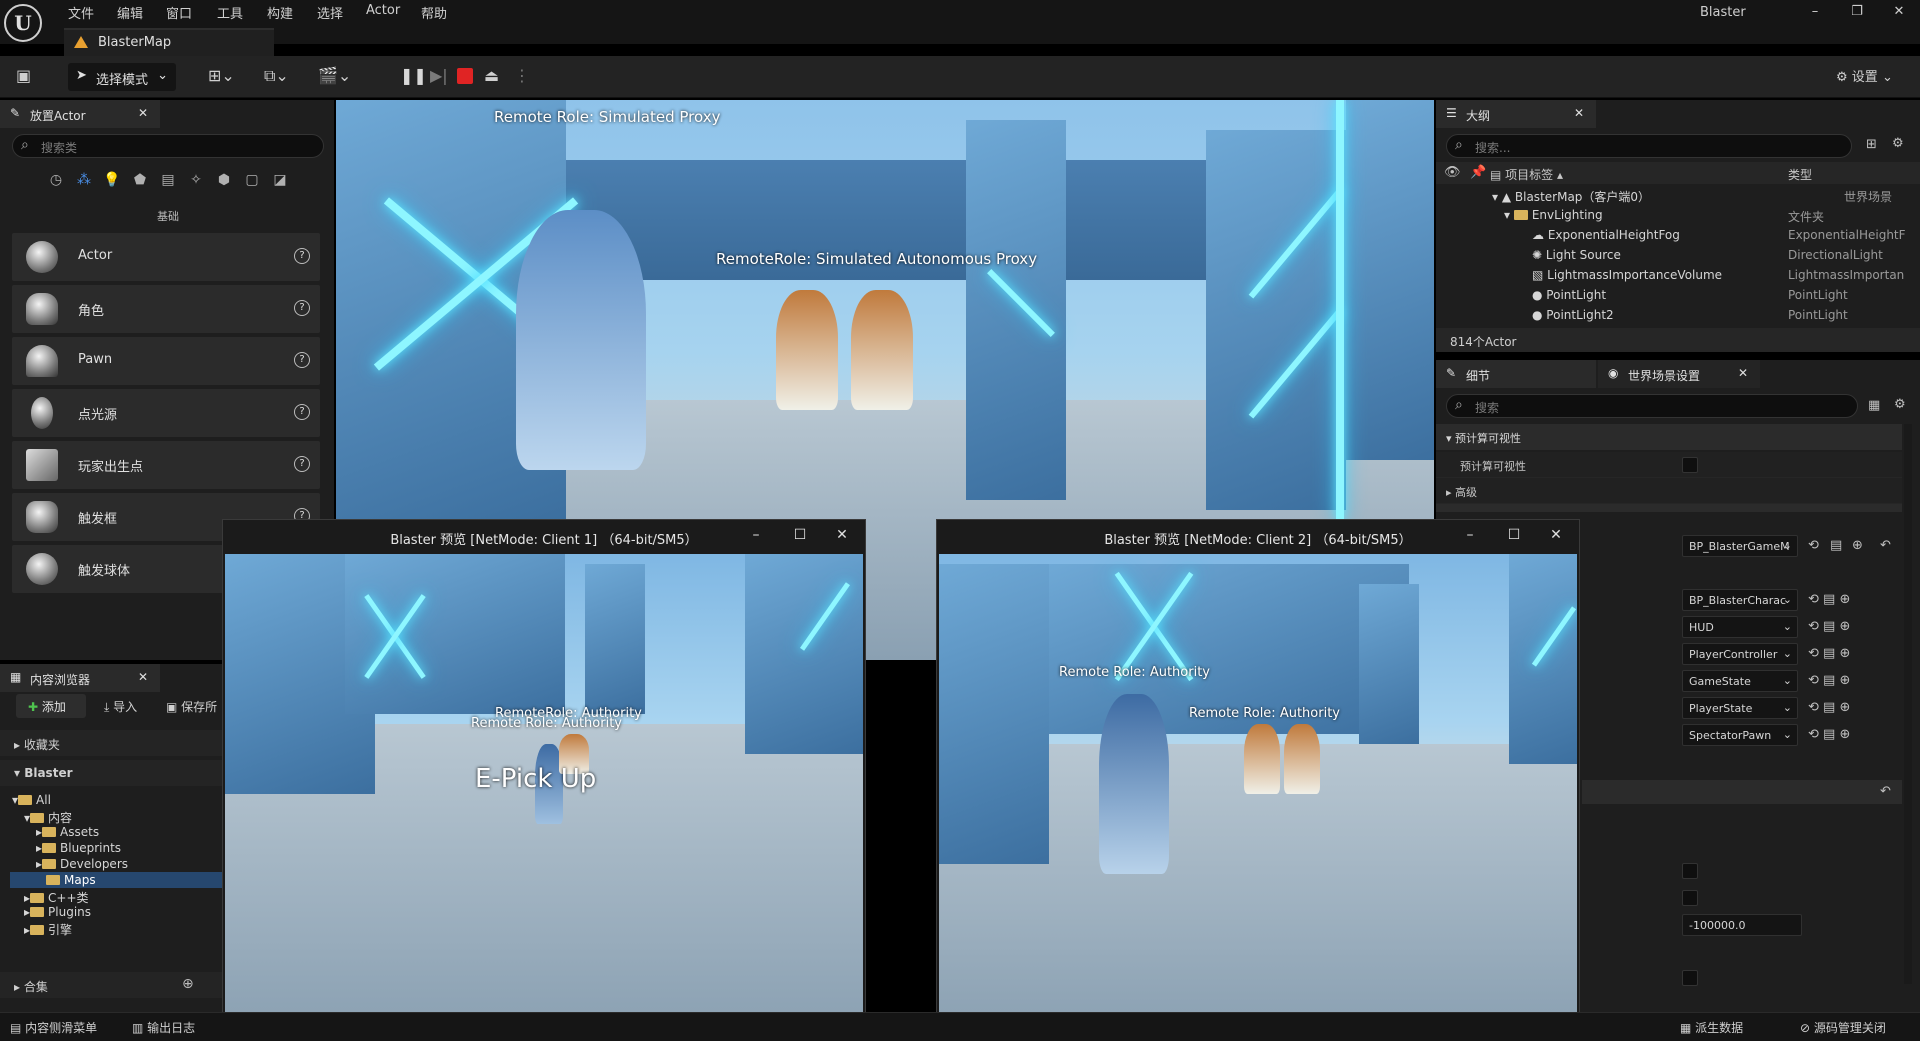 The width and height of the screenshot is (1920, 1041). Describe the element at coordinates (1740, 735) in the screenshot. I see `spectator-pawn-dropdown: SpectatorPawn ⌄` at that location.